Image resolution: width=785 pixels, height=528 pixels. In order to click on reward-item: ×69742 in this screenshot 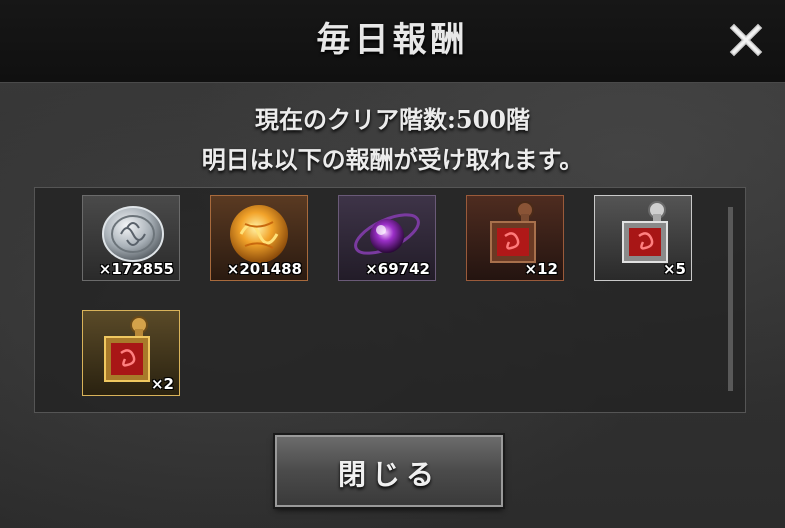, I will do `click(387, 238)`.